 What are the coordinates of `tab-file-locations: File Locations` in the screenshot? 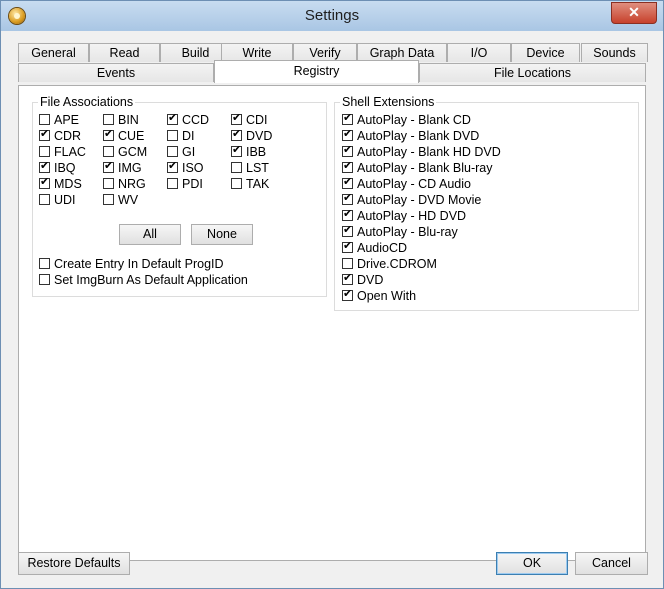 It's located at (532, 72).